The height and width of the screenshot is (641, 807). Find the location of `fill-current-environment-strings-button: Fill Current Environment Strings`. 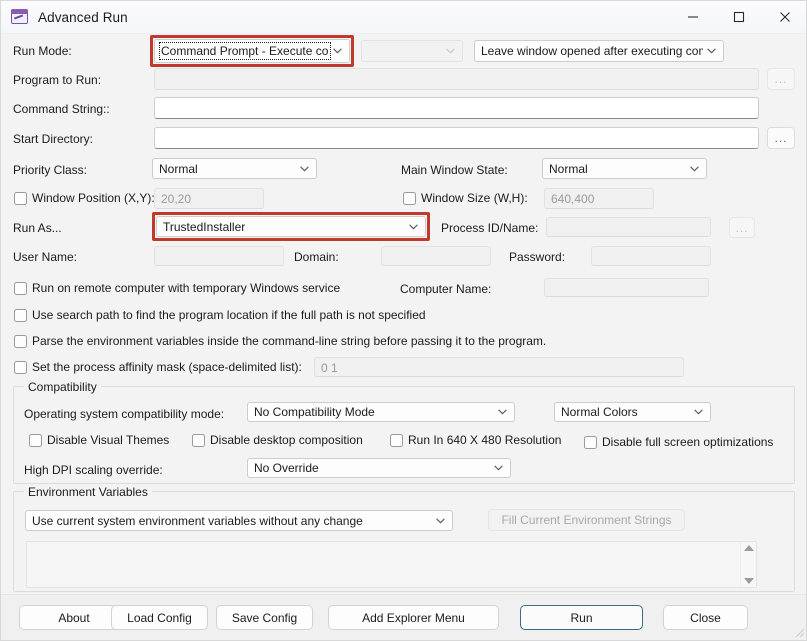

fill-current-environment-strings-button: Fill Current Environment Strings is located at coordinates (586, 520).